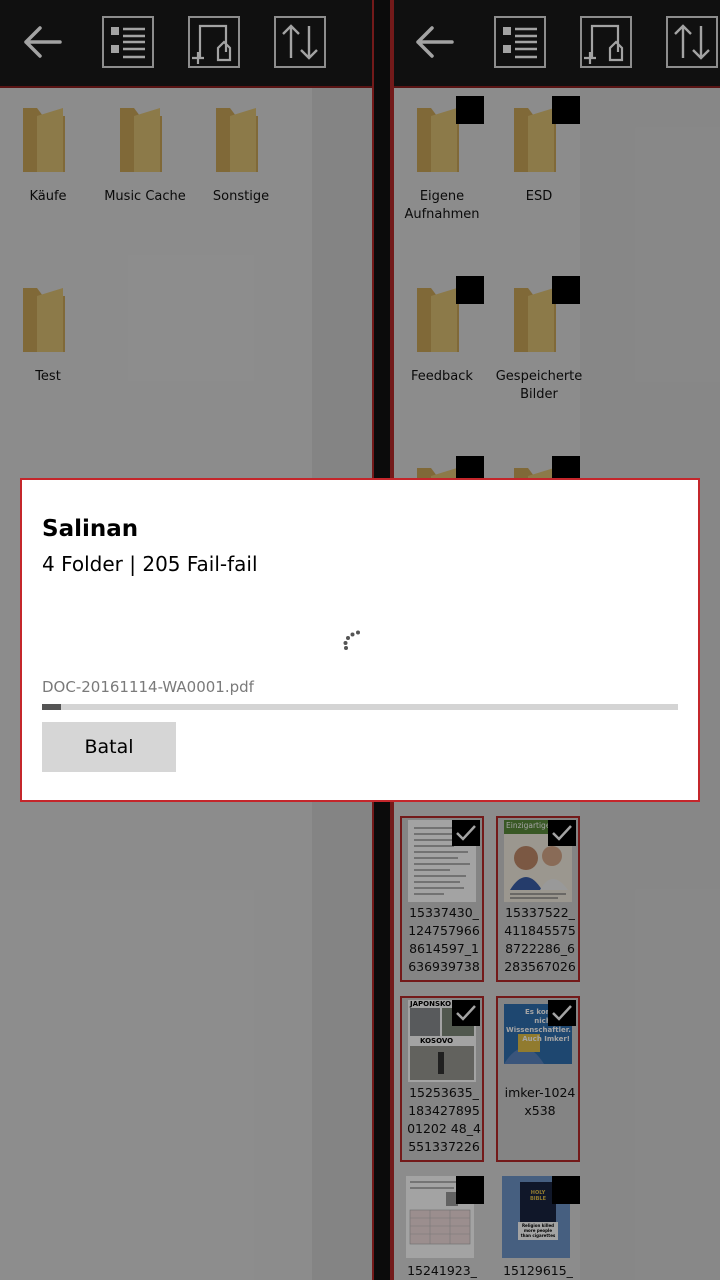 The width and height of the screenshot is (720, 1280). Describe the element at coordinates (109, 747) in the screenshot. I see `cancel-button: Batal` at that location.